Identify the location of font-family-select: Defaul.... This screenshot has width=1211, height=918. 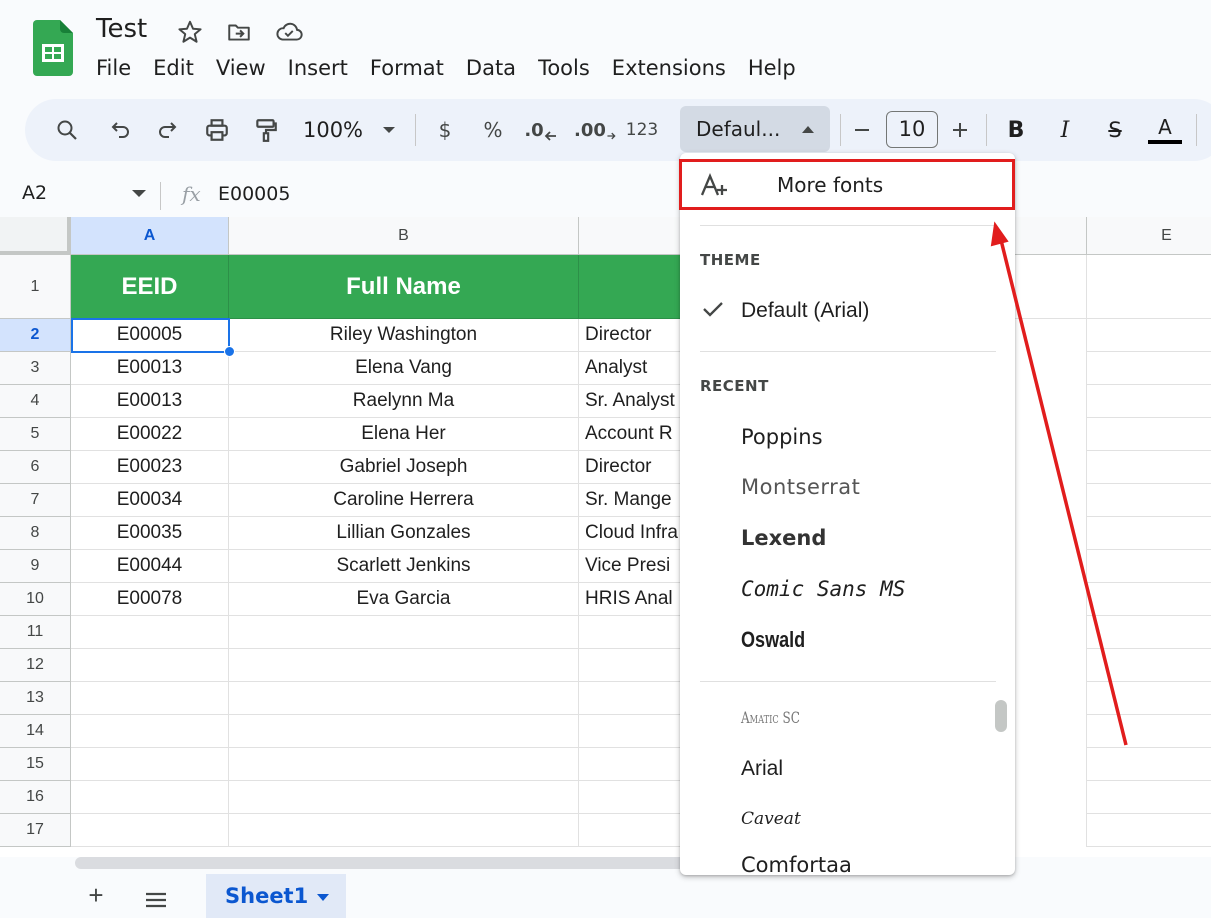
(755, 129).